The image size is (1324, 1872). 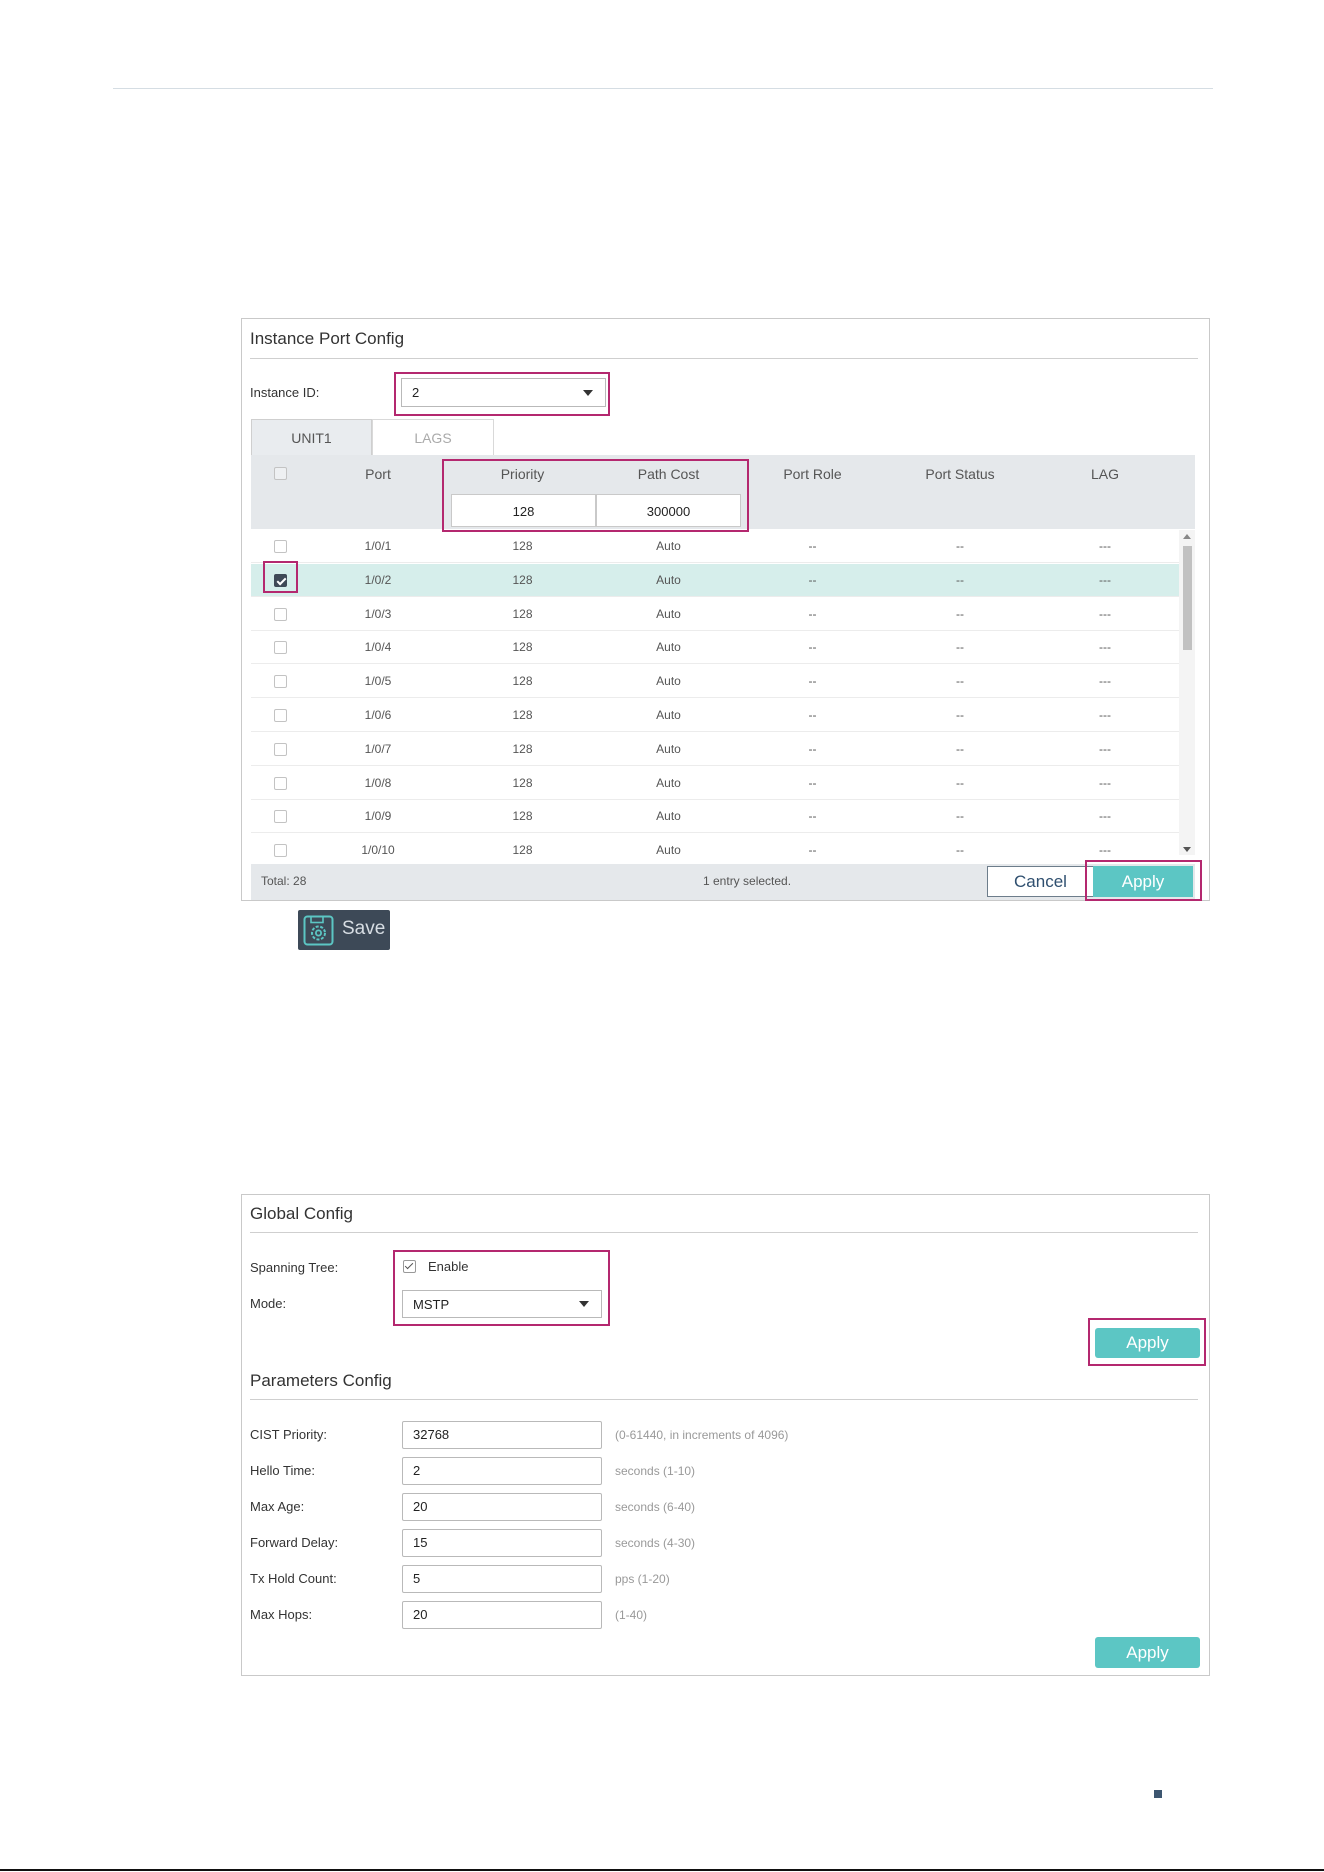 I want to click on param-input: 5, so click(x=502, y=1579).